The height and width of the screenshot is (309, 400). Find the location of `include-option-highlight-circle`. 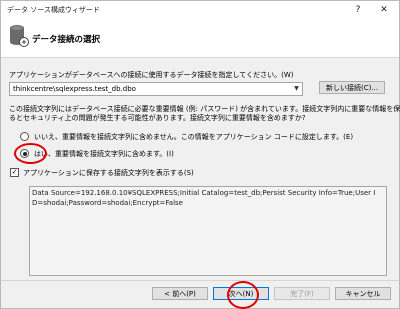

include-option-highlight-circle is located at coordinates (30, 153).